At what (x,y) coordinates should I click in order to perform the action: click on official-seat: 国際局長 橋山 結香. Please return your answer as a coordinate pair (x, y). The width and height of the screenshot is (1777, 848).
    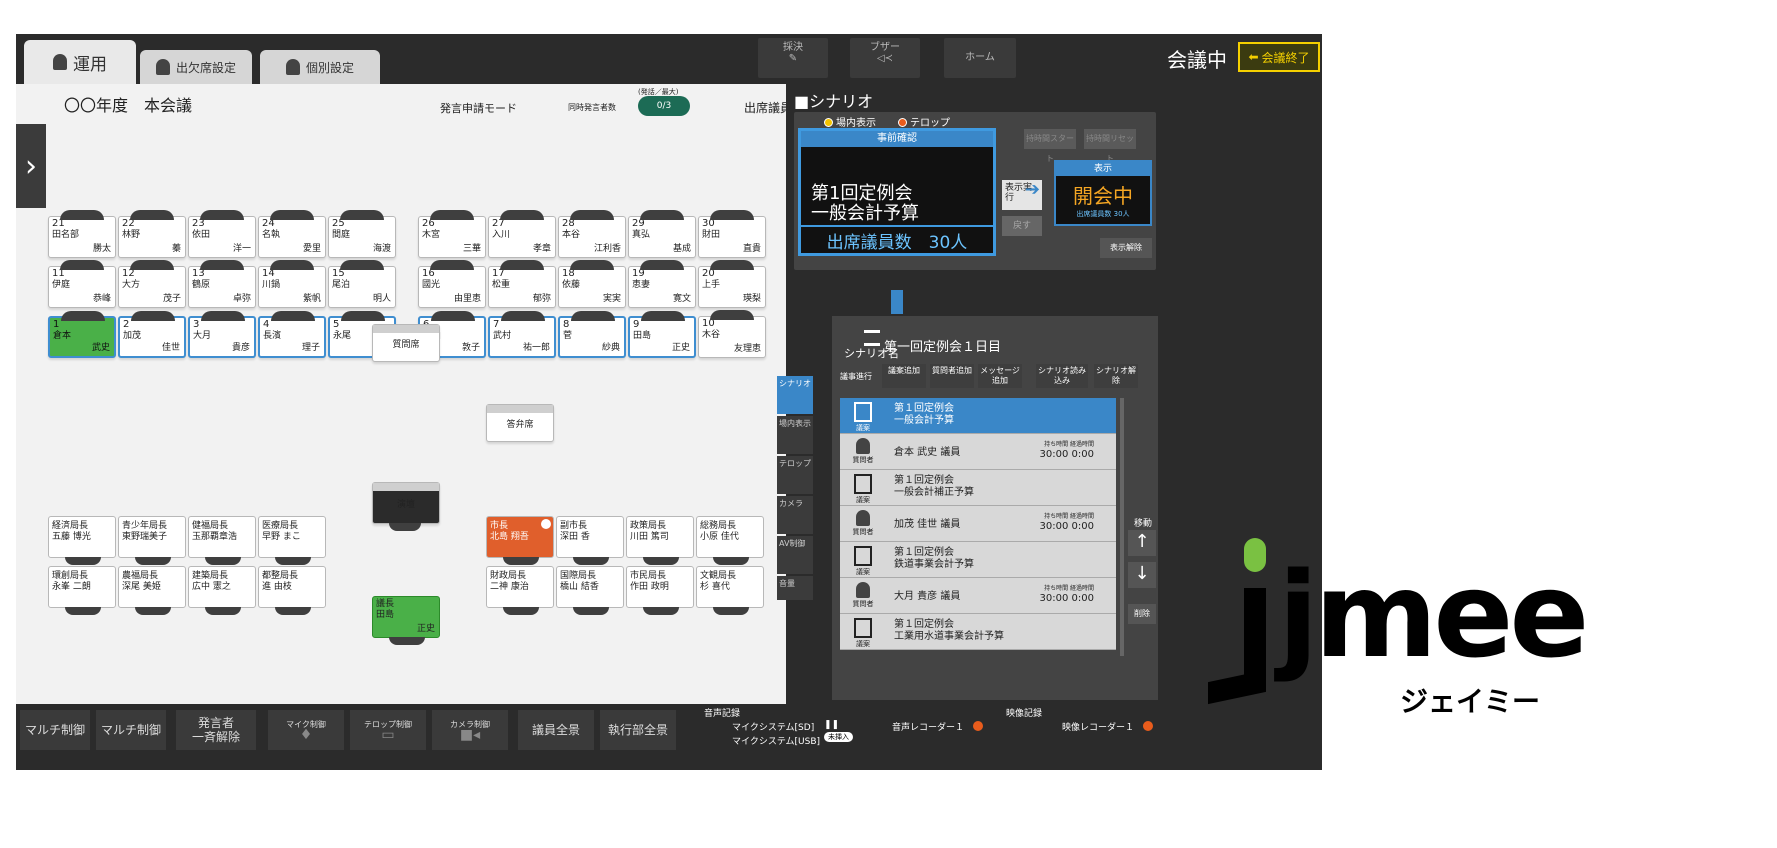
    Looking at the image, I should click on (590, 590).